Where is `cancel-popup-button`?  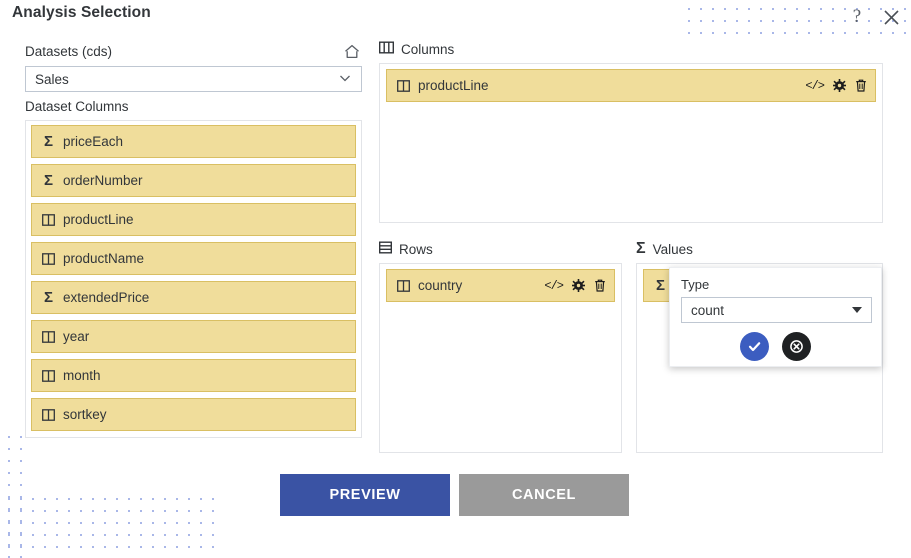
cancel-popup-button is located at coordinates (796, 346).